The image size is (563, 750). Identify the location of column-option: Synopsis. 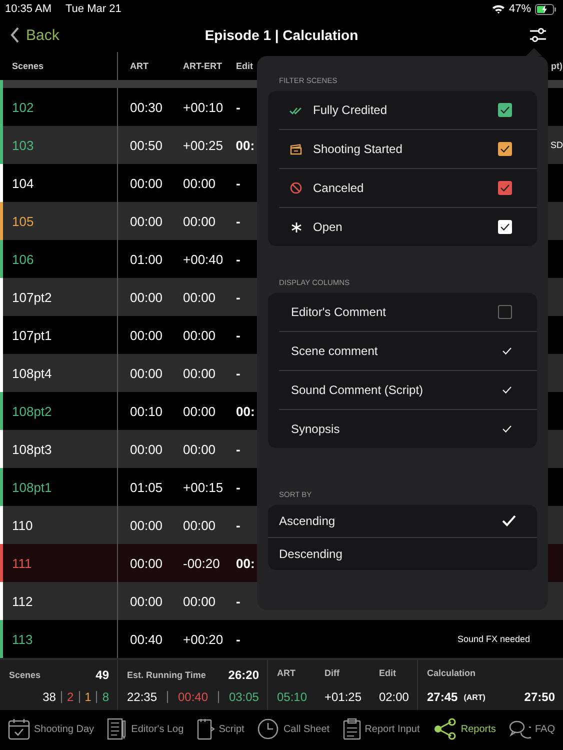
(408, 429).